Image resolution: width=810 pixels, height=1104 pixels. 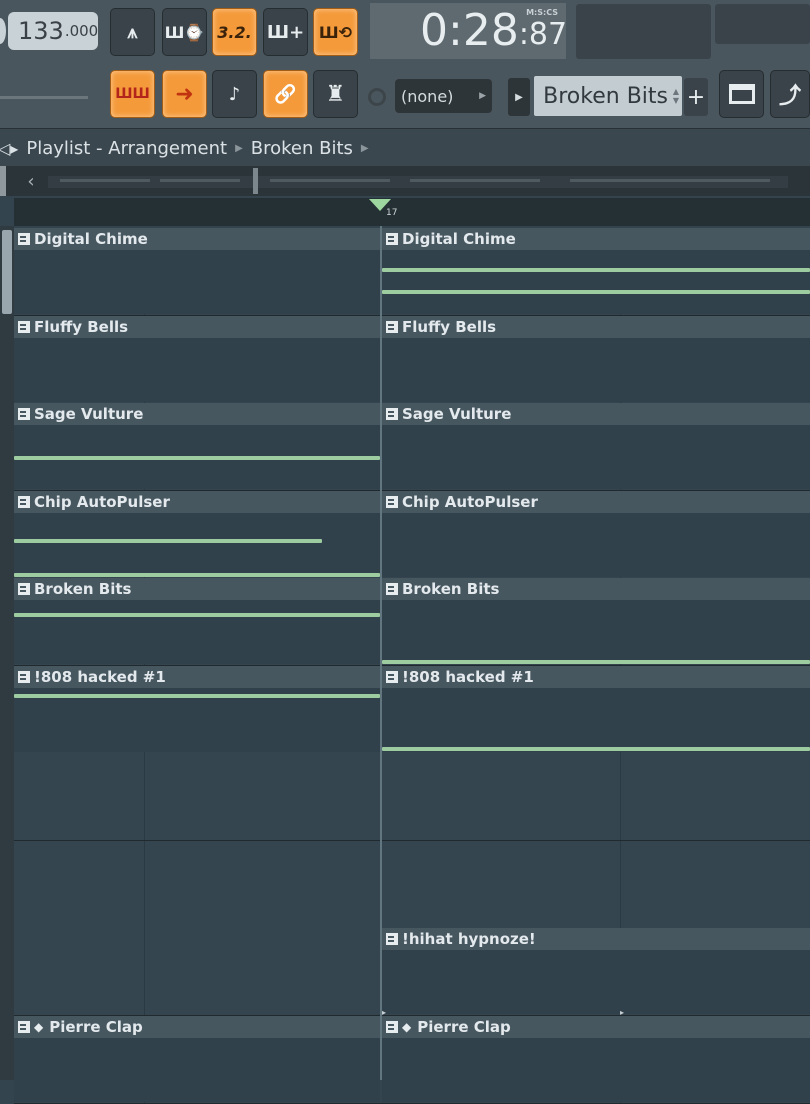 I want to click on time-format-label: M:S:CS, so click(x=542, y=12).